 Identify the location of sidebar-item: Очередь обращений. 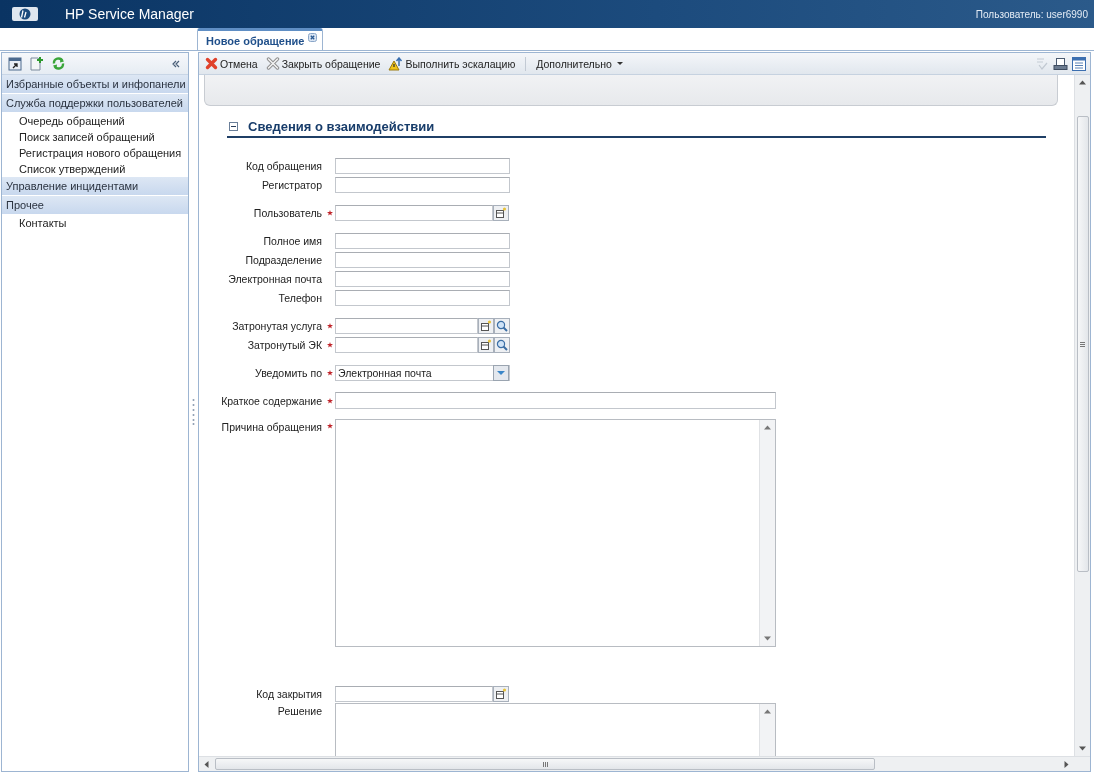
(95, 121).